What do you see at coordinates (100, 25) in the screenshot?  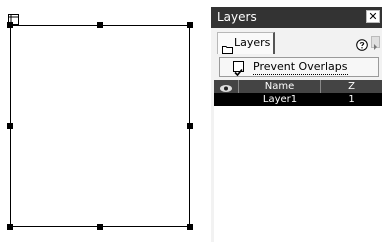 I see `resize-handle-top-center` at bounding box center [100, 25].